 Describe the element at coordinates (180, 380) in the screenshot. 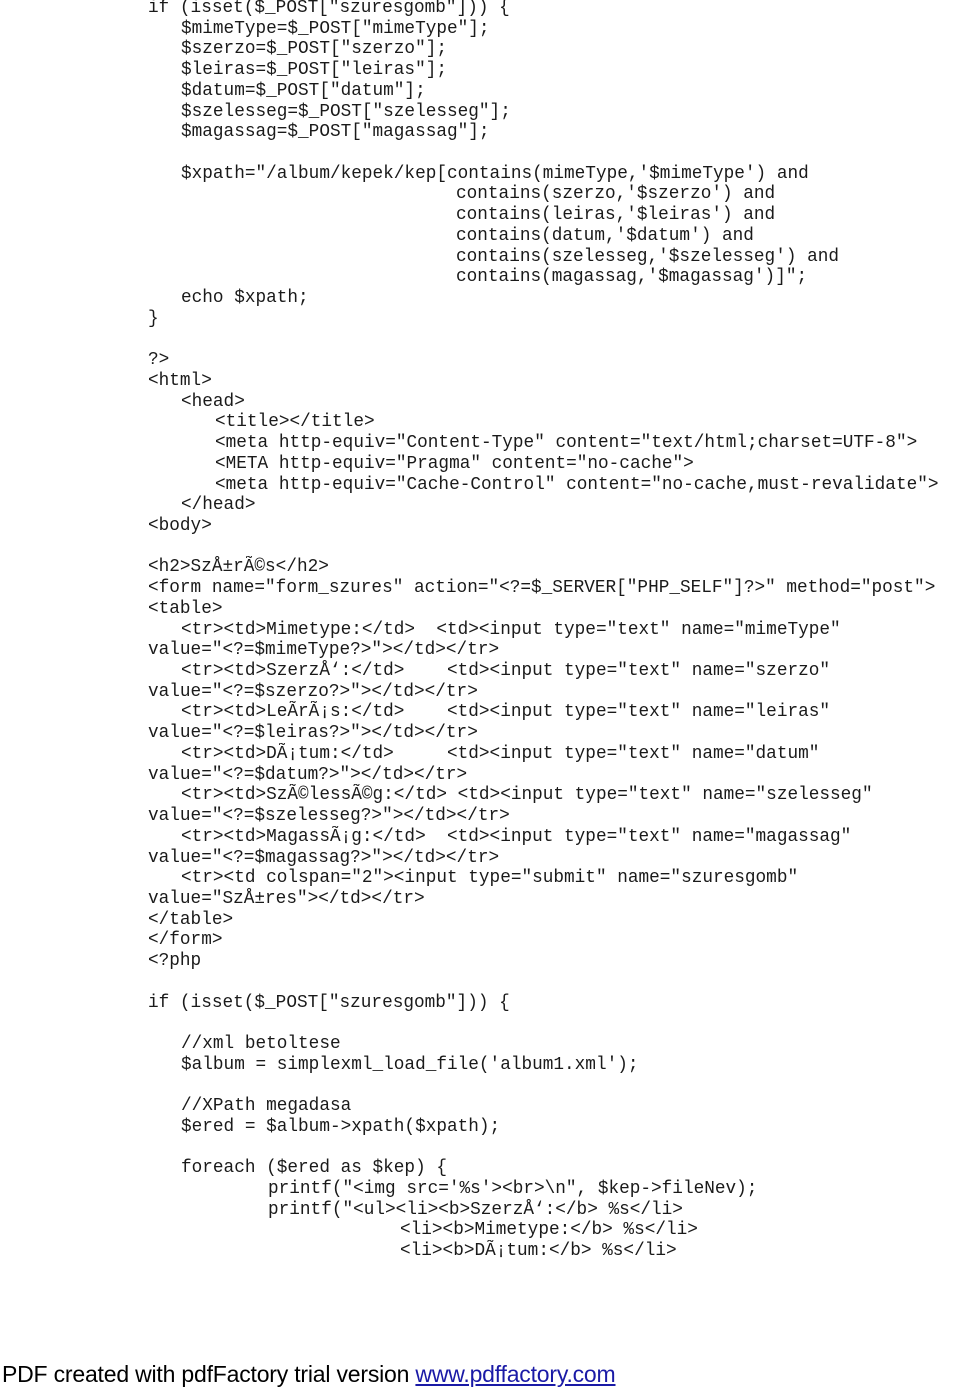

I see `code-line: <html>` at that location.